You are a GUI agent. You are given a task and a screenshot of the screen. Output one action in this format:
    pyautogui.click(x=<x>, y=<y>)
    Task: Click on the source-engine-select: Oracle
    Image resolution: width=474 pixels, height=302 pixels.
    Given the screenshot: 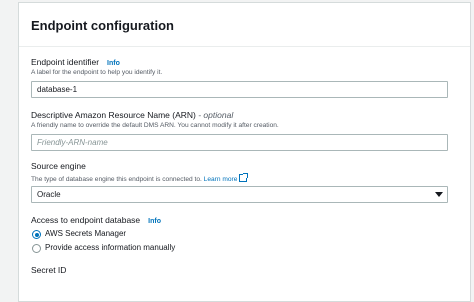 What is the action you would take?
    pyautogui.click(x=239, y=194)
    